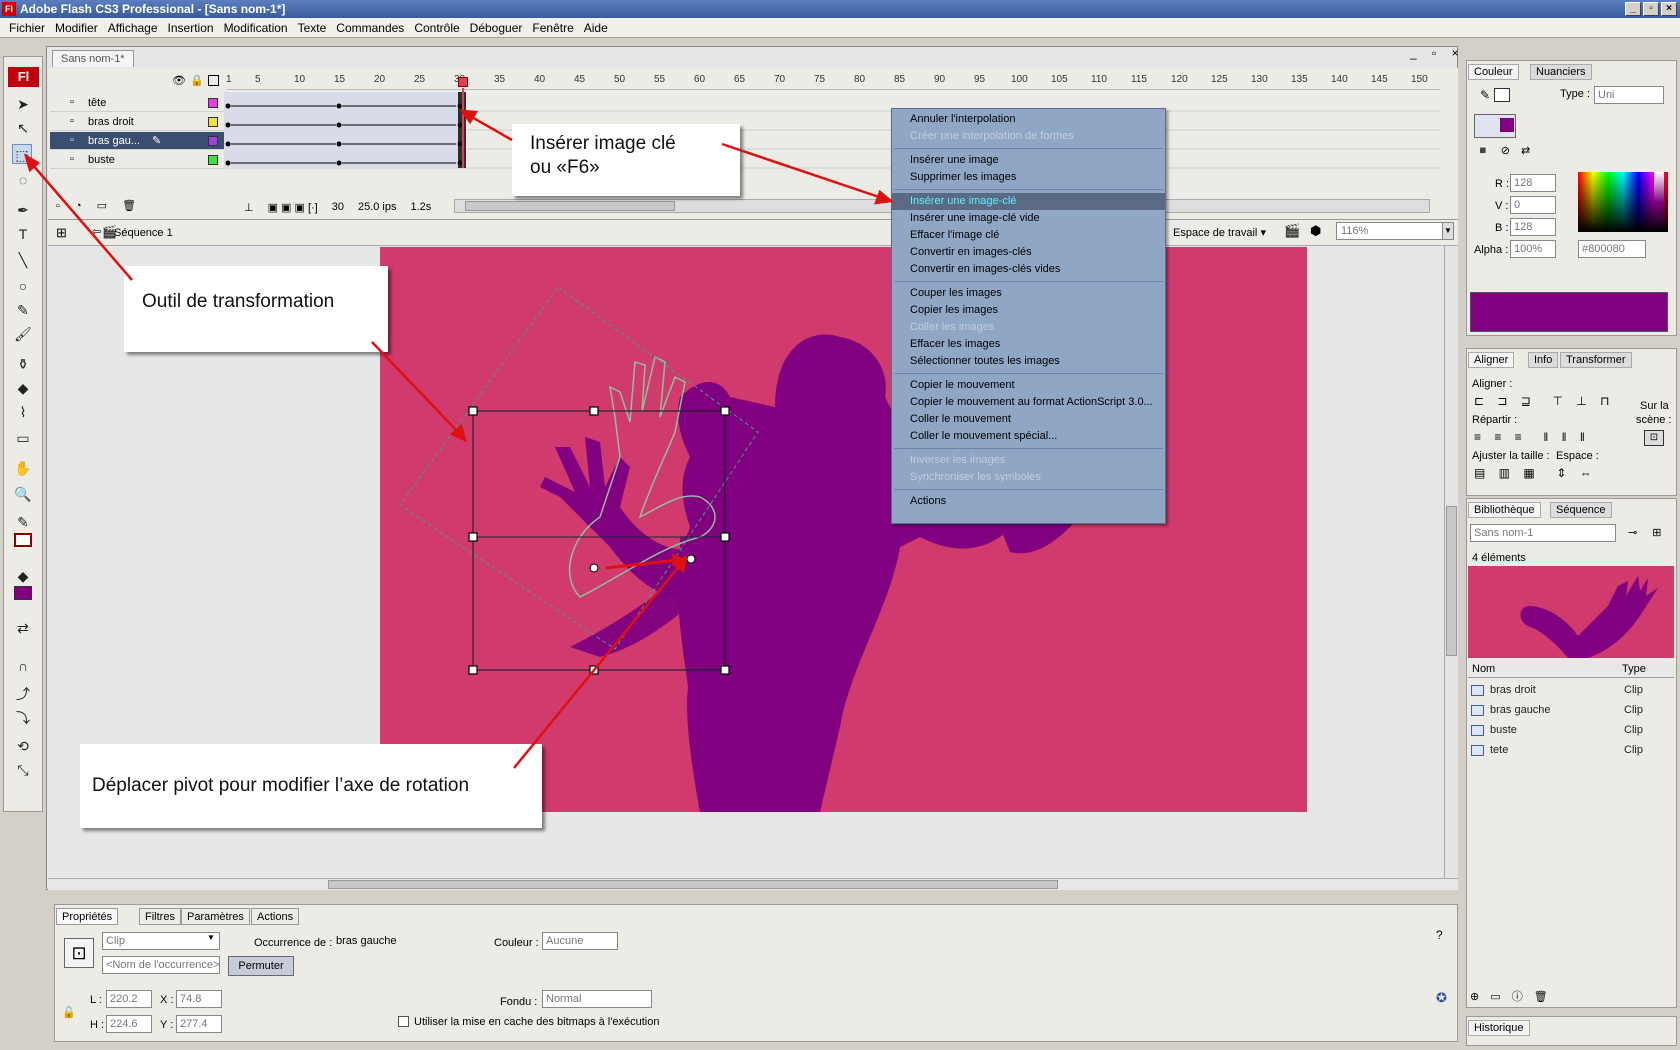 This screenshot has height=1050, width=1680. Describe the element at coordinates (23, 438) in the screenshot. I see `eraser-tool-icon: ▭` at that location.